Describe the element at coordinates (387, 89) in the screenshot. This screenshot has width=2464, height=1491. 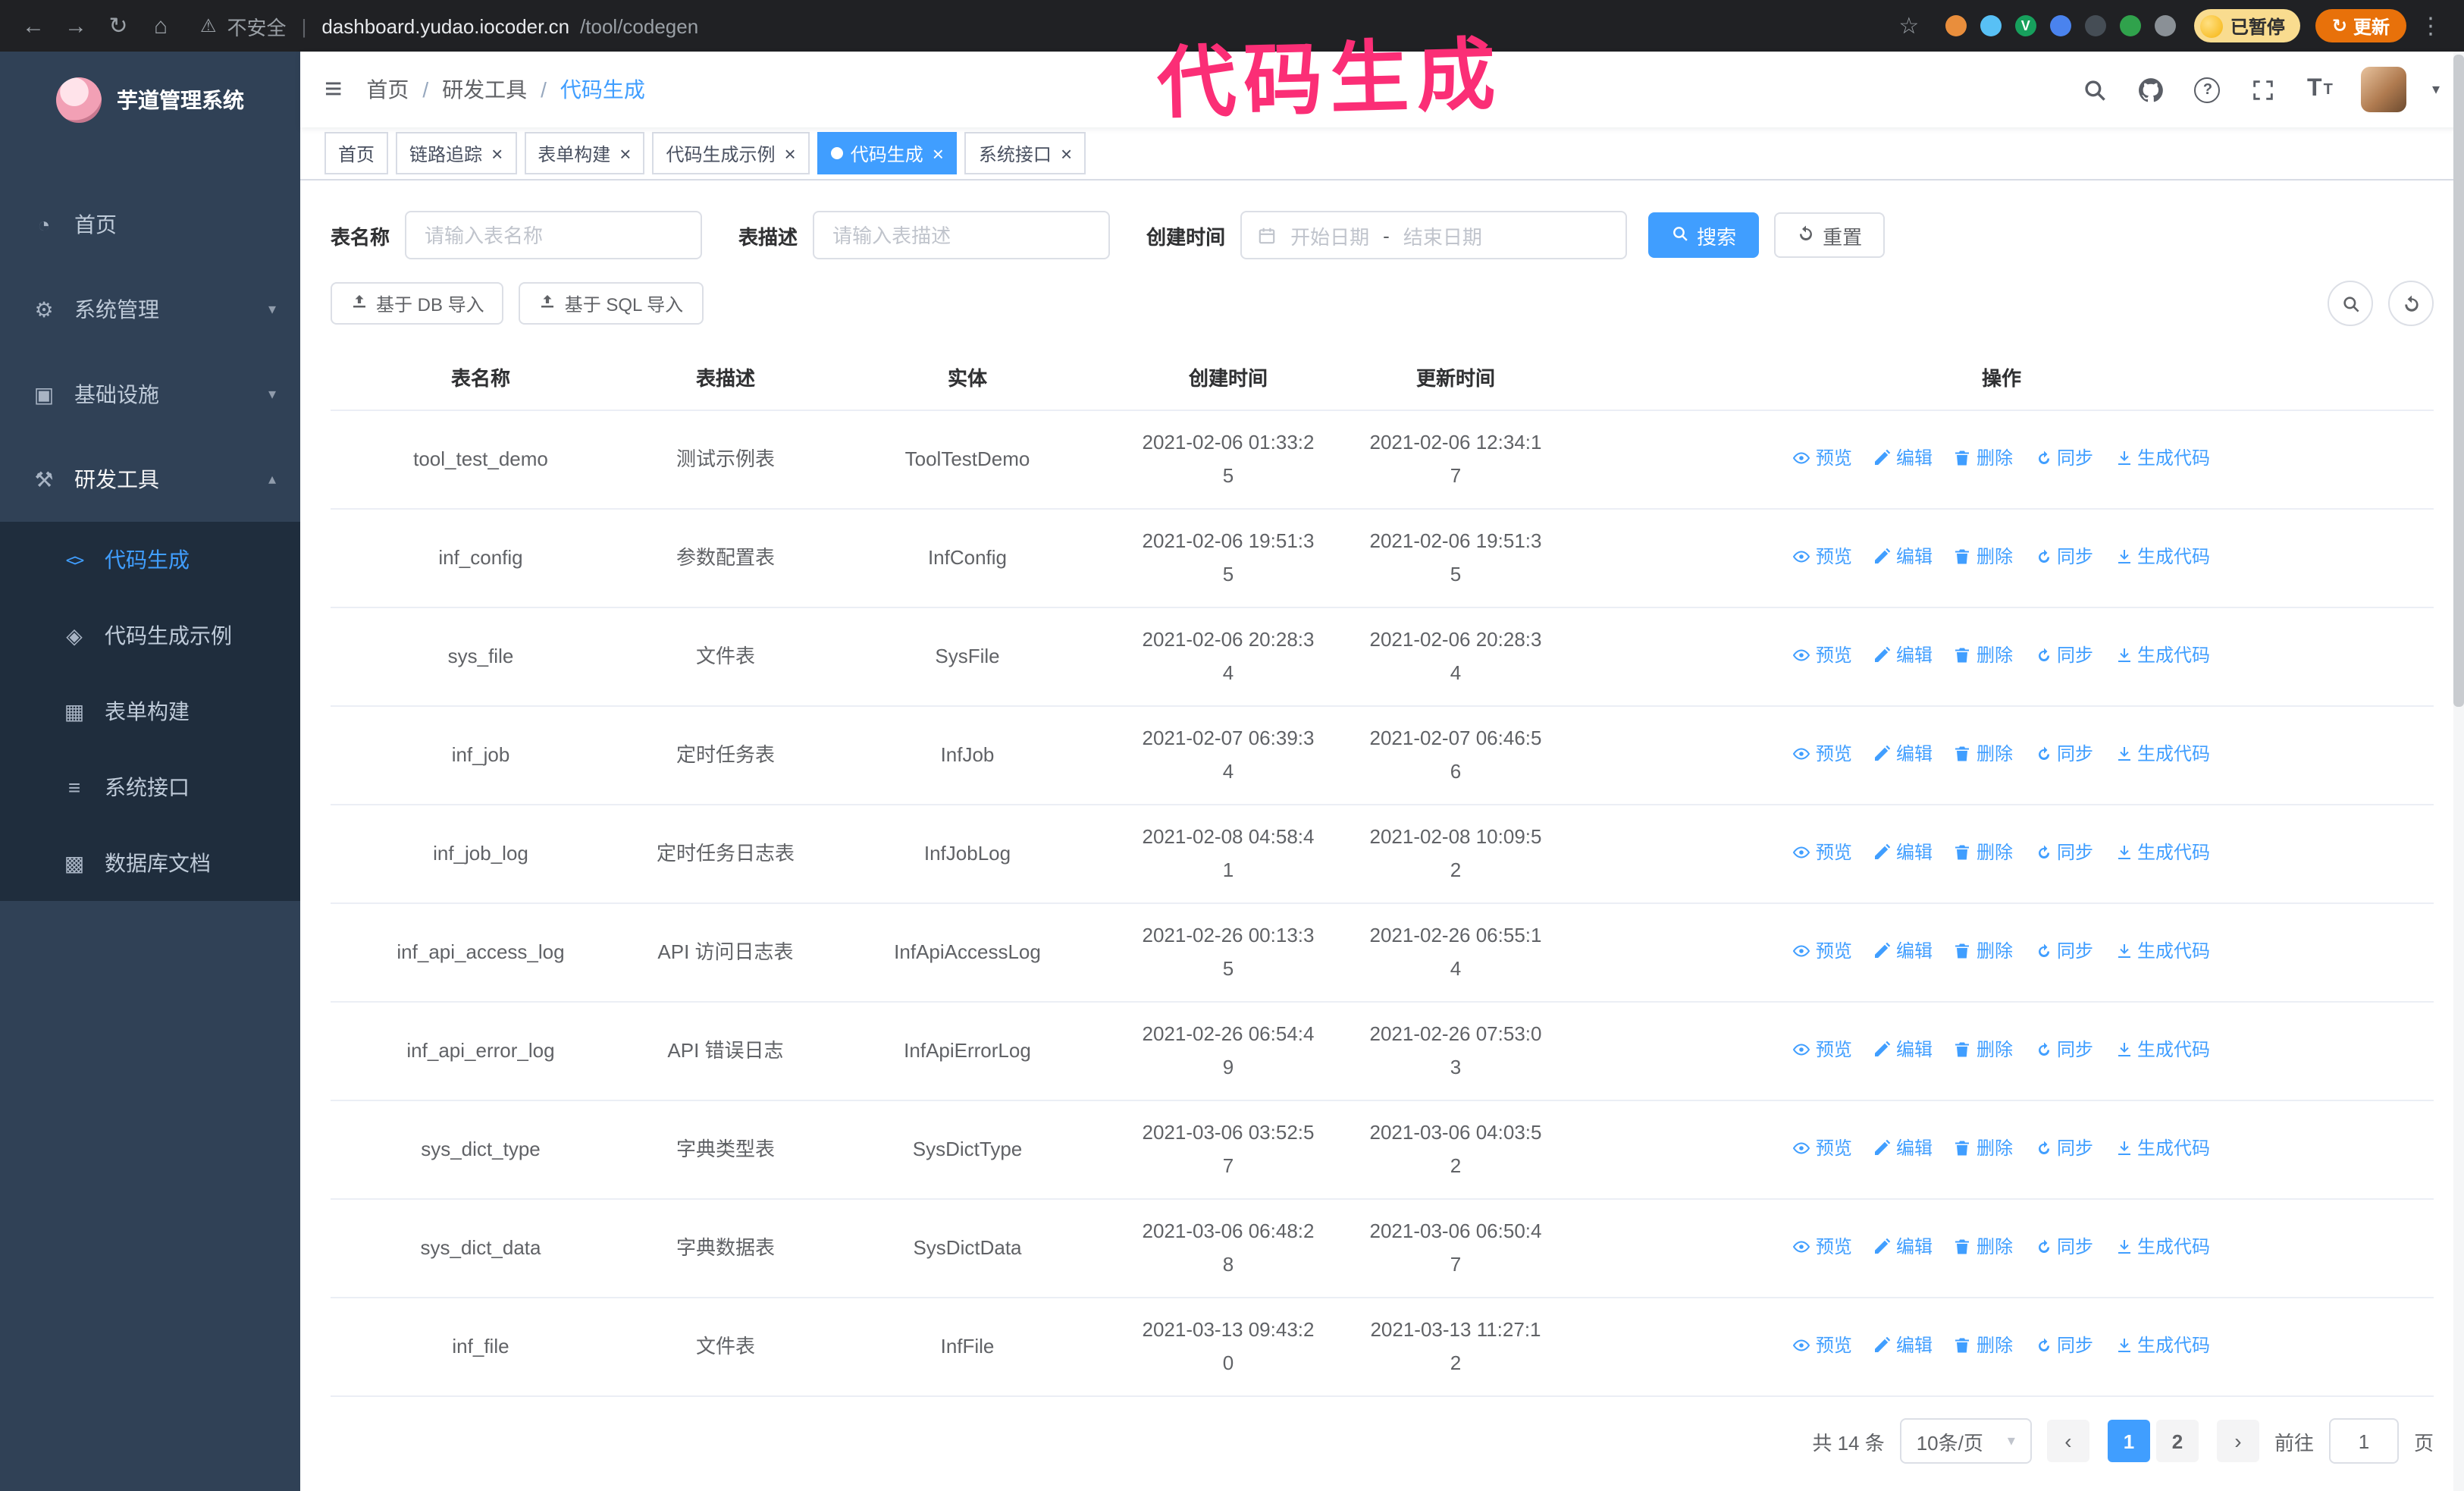
I see `breadcrumb-item: 首页` at that location.